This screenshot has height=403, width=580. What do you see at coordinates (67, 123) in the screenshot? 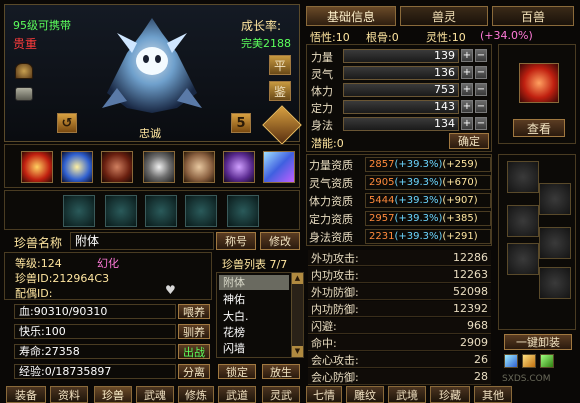
I see `rotate-left-button: ↺` at bounding box center [67, 123].